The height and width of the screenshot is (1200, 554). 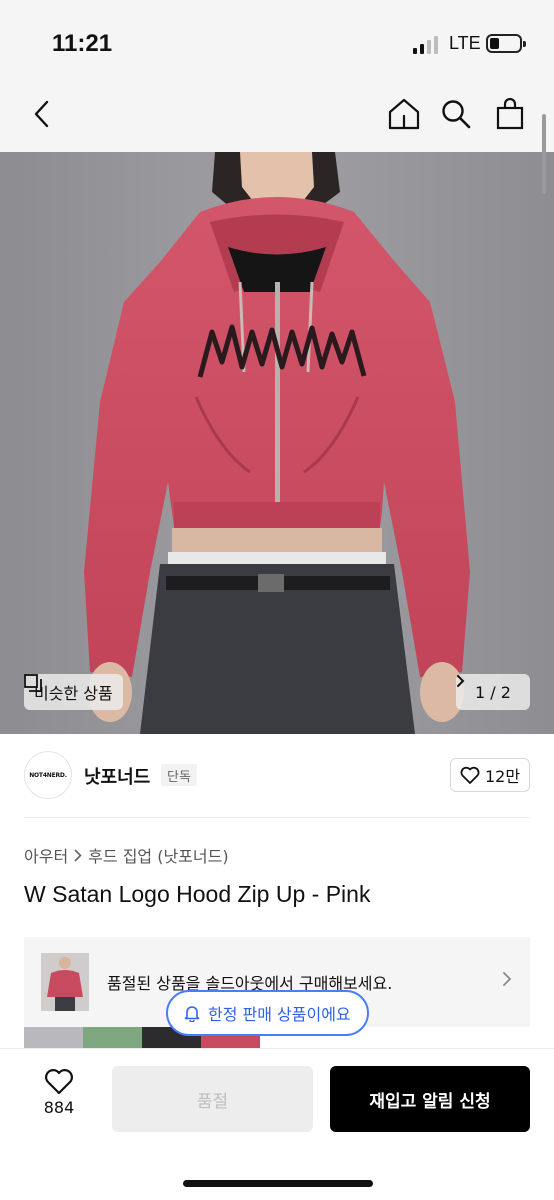 What do you see at coordinates (502, 776) in the screenshot?
I see `brand-like-count: 12만` at bounding box center [502, 776].